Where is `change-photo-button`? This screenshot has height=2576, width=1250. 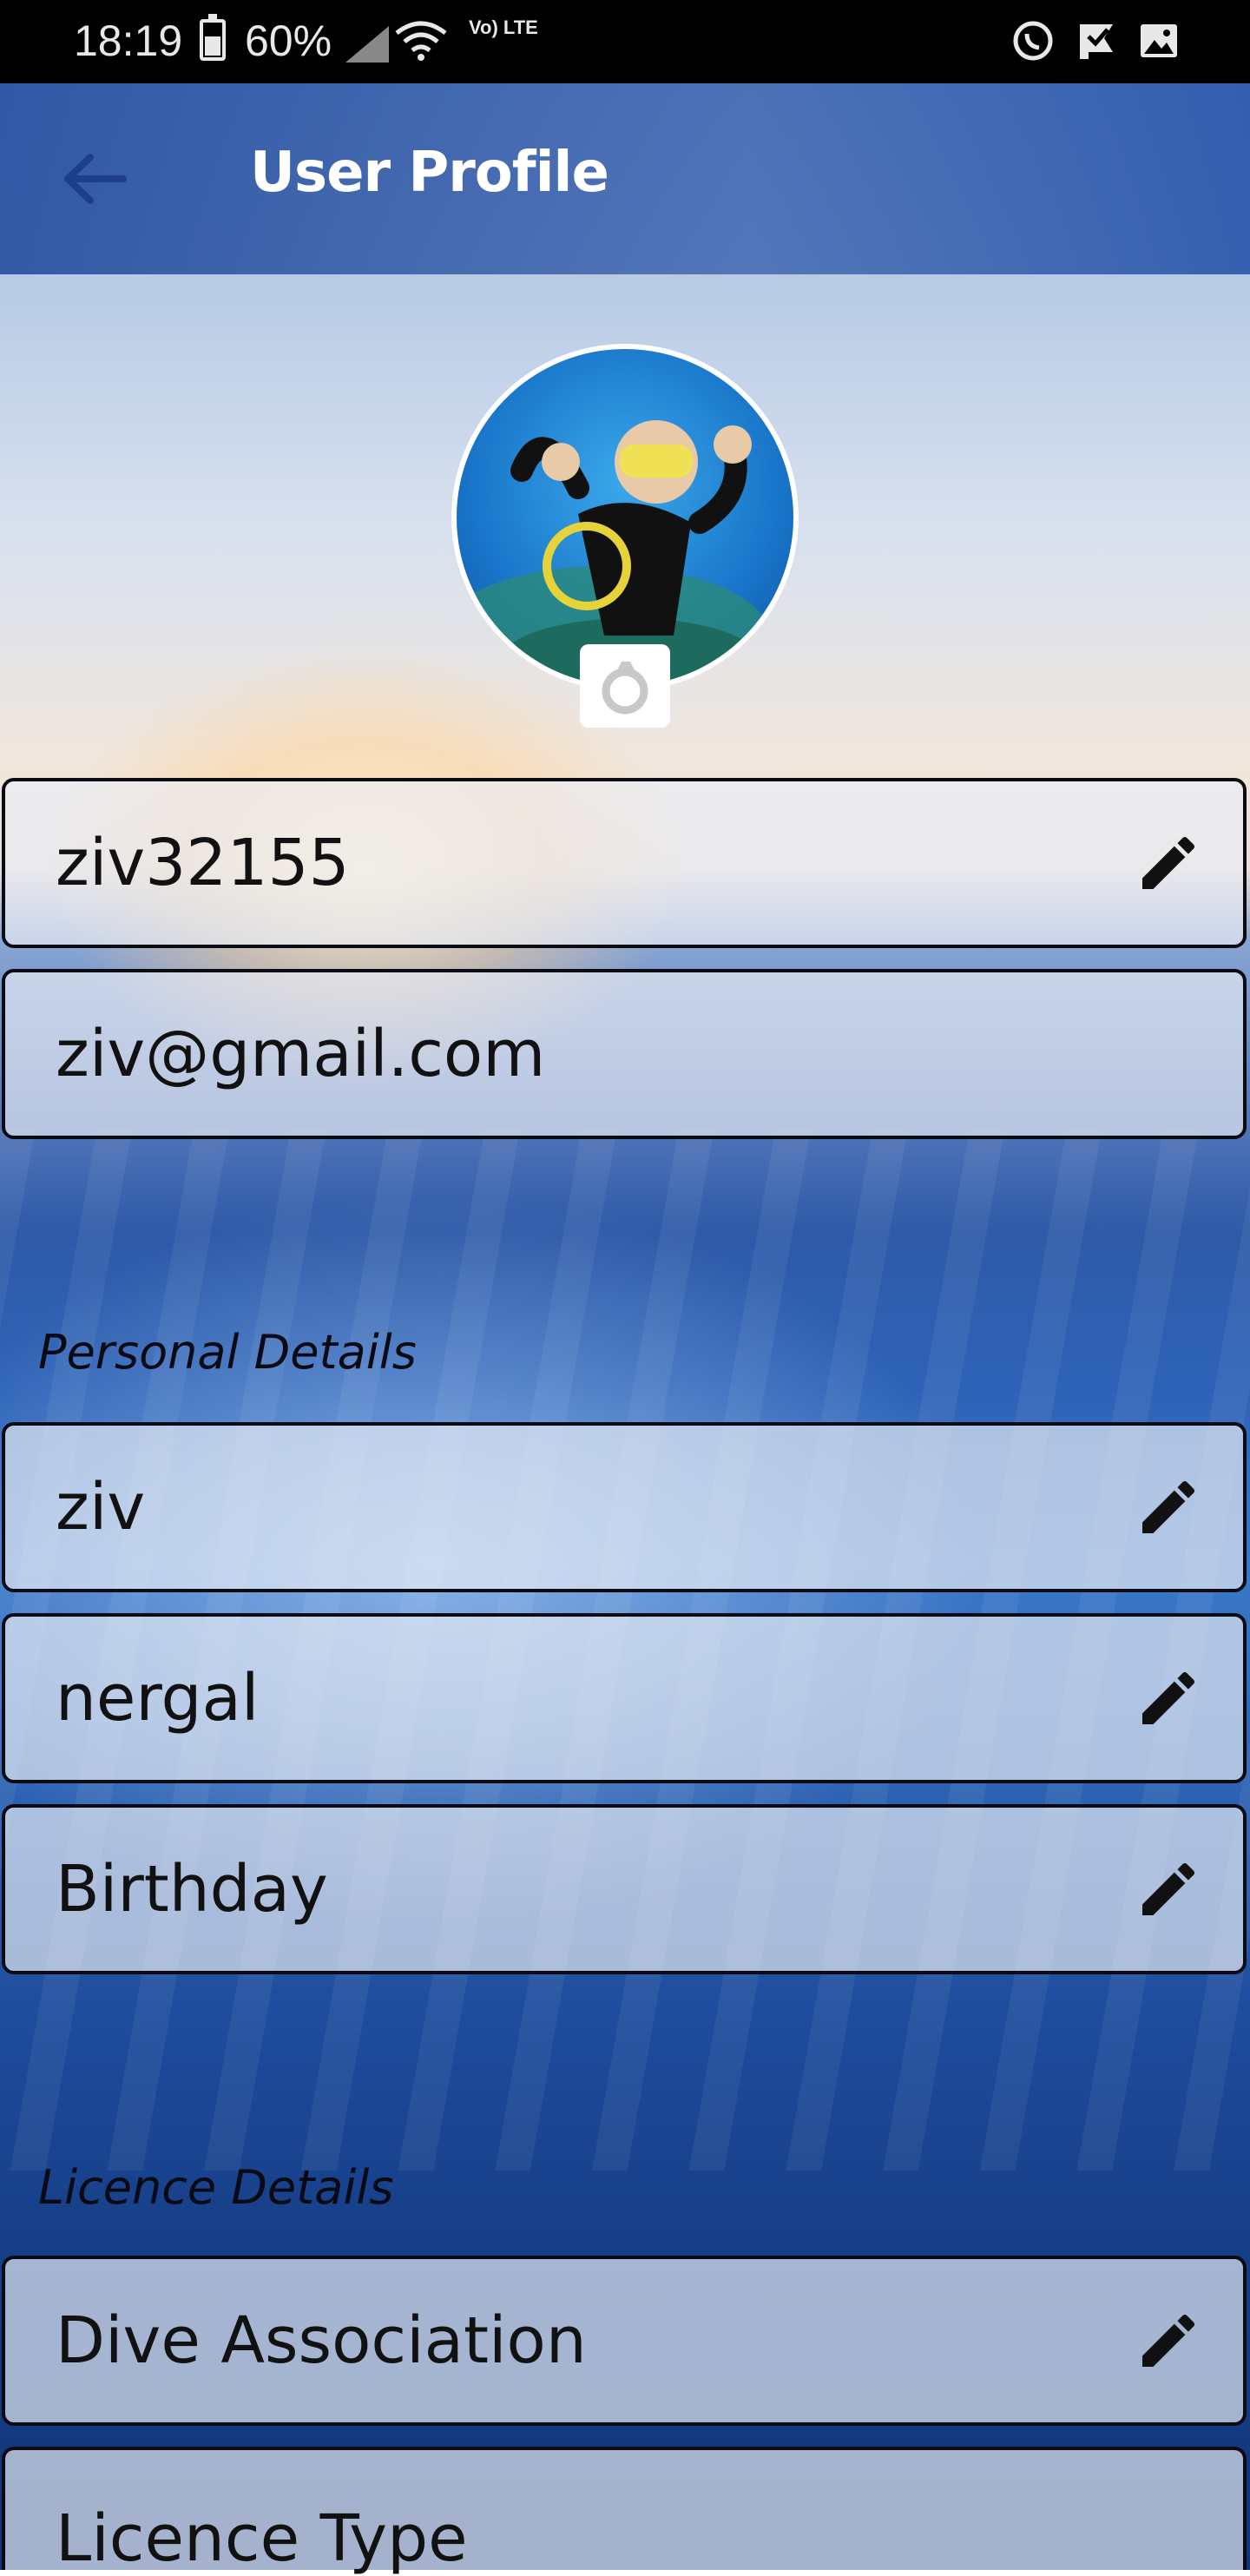
change-photo-button is located at coordinates (625, 686).